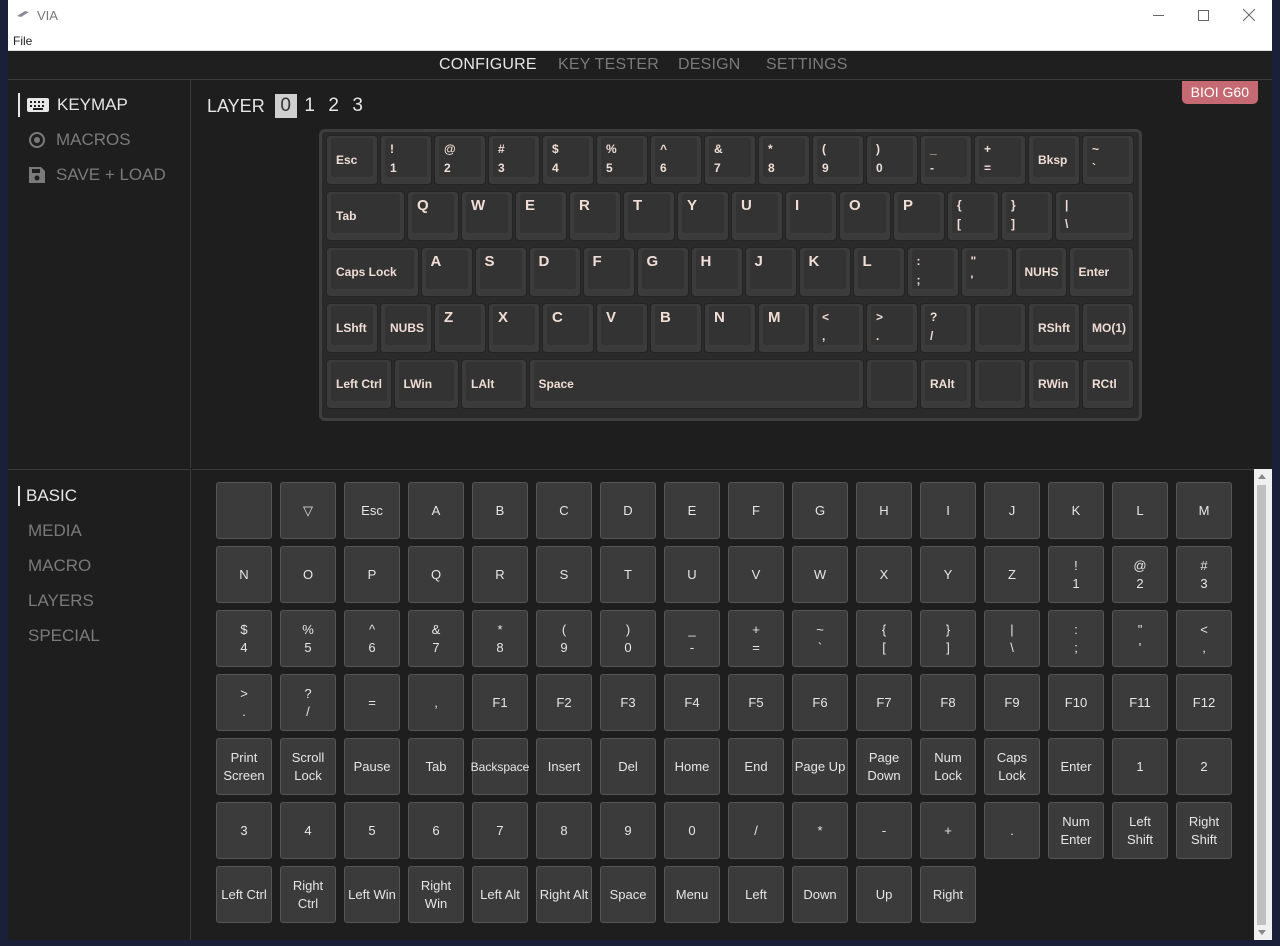 The width and height of the screenshot is (1280, 946). Describe the element at coordinates (568, 328) in the screenshot. I see `keymap-key: C` at that location.